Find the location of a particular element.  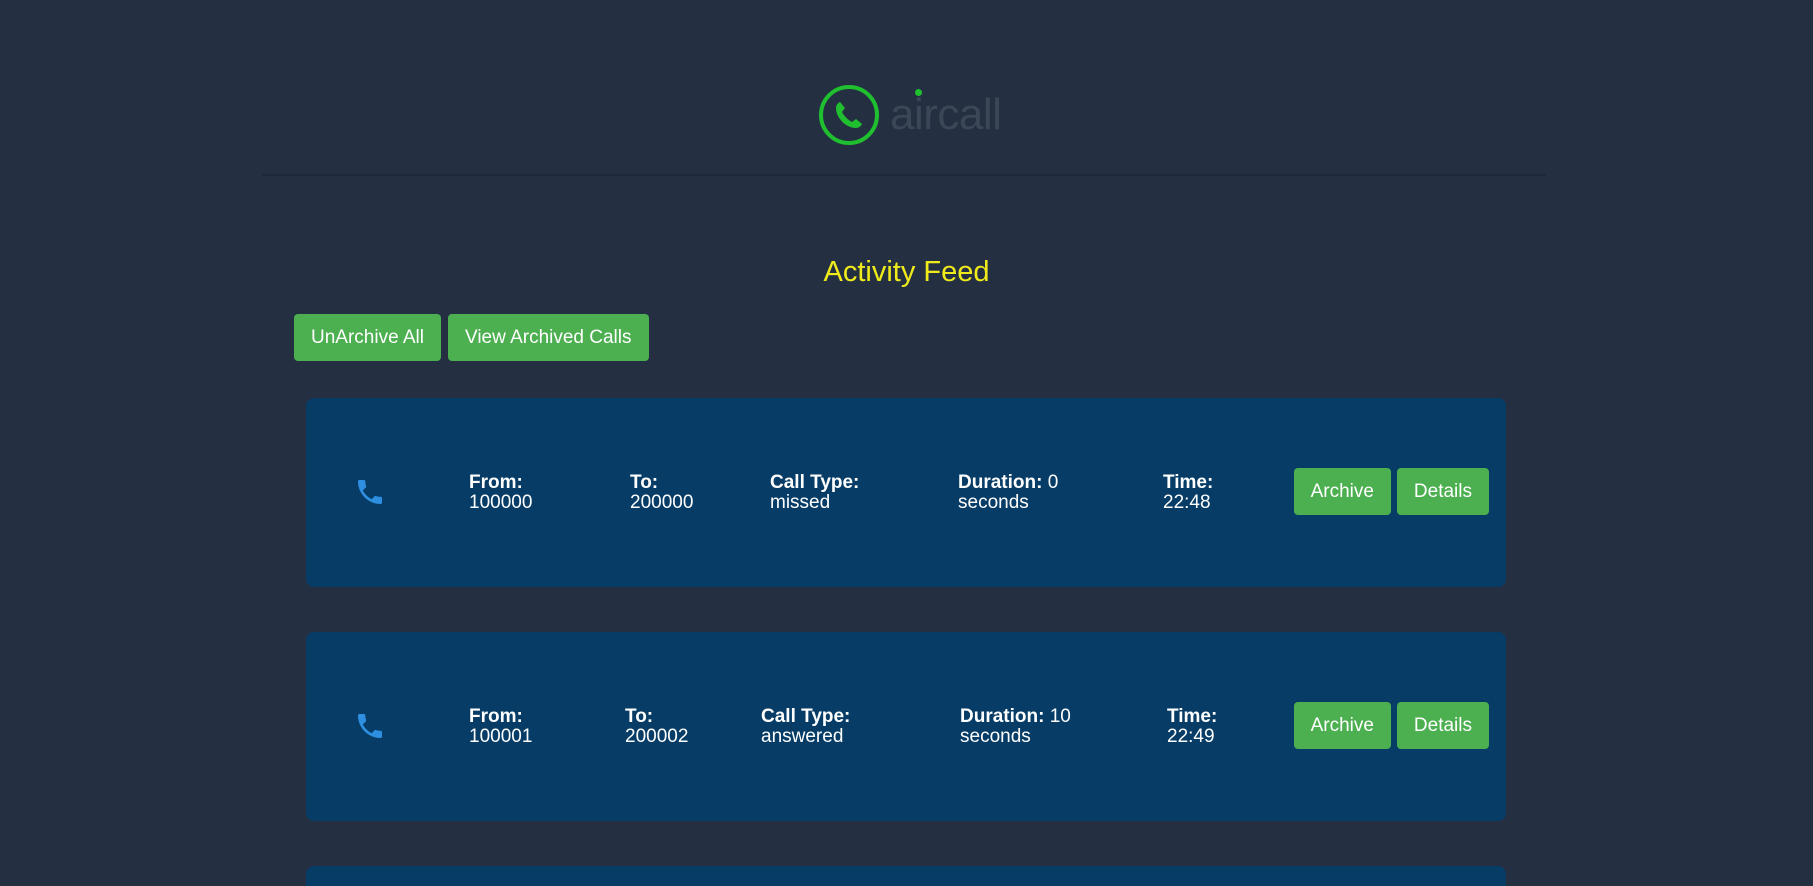

to-value: 200002 is located at coordinates (657, 736).